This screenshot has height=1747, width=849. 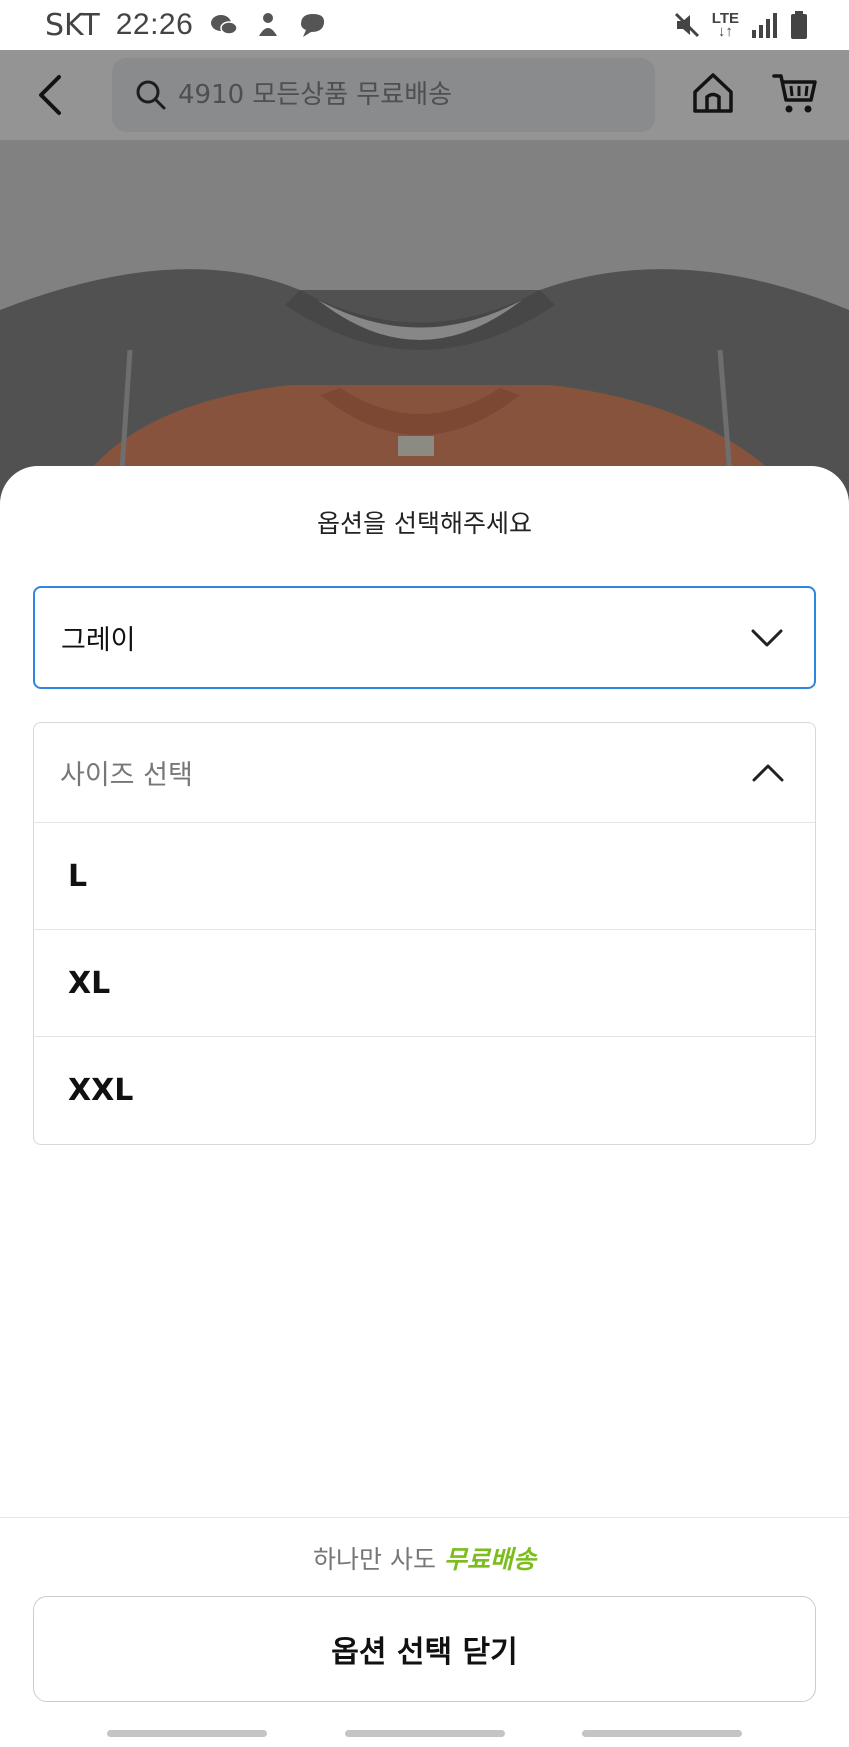 I want to click on figure-icon, so click(x=268, y=24).